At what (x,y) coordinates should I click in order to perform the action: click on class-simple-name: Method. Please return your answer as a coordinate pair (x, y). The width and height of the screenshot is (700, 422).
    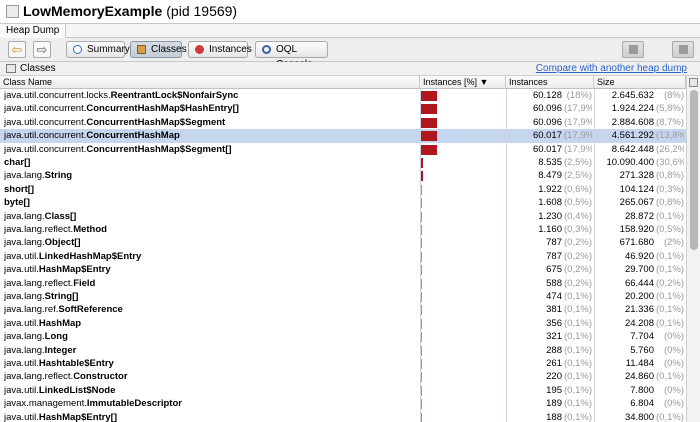
    Looking at the image, I should click on (90, 229).